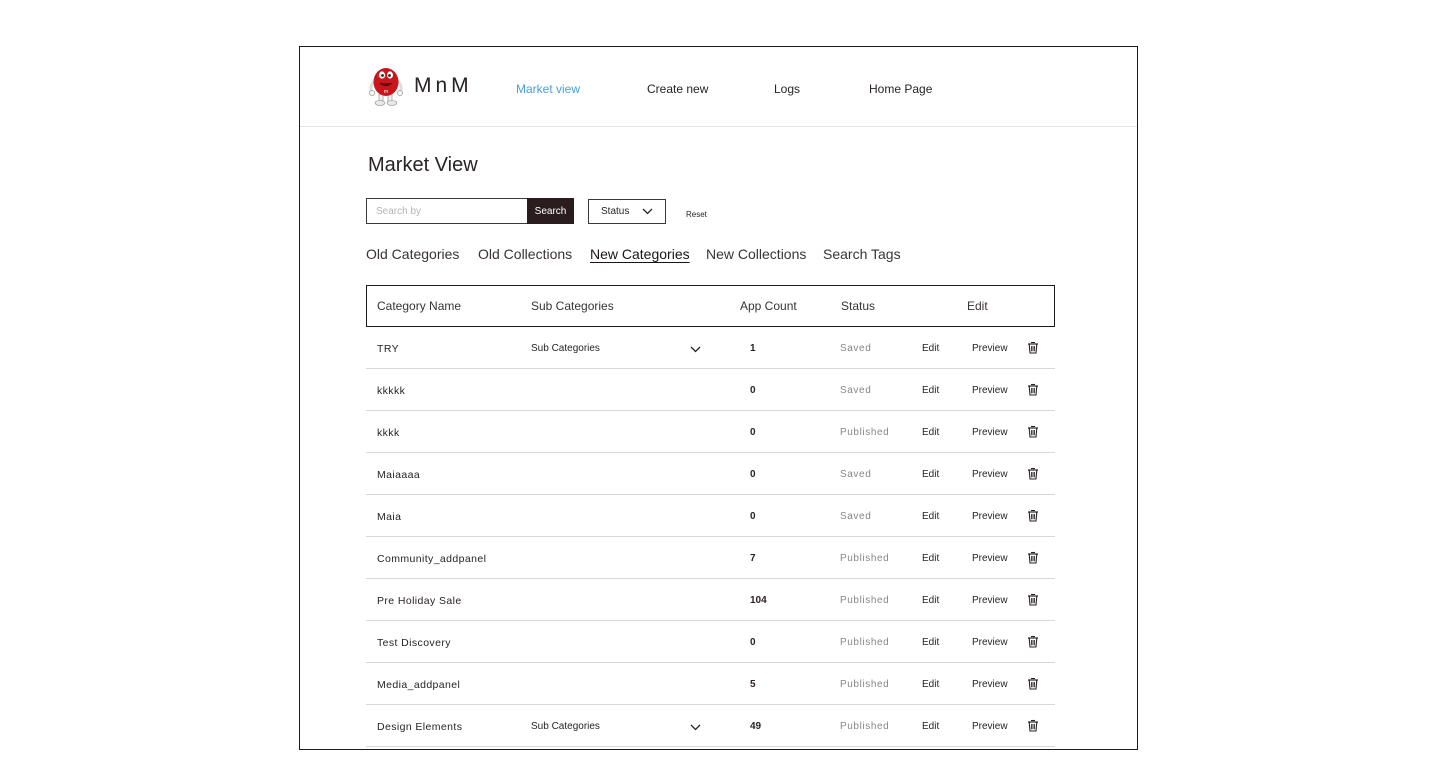 The height and width of the screenshot is (782, 1436). What do you see at coordinates (696, 214) in the screenshot?
I see `reset-button: Reset` at bounding box center [696, 214].